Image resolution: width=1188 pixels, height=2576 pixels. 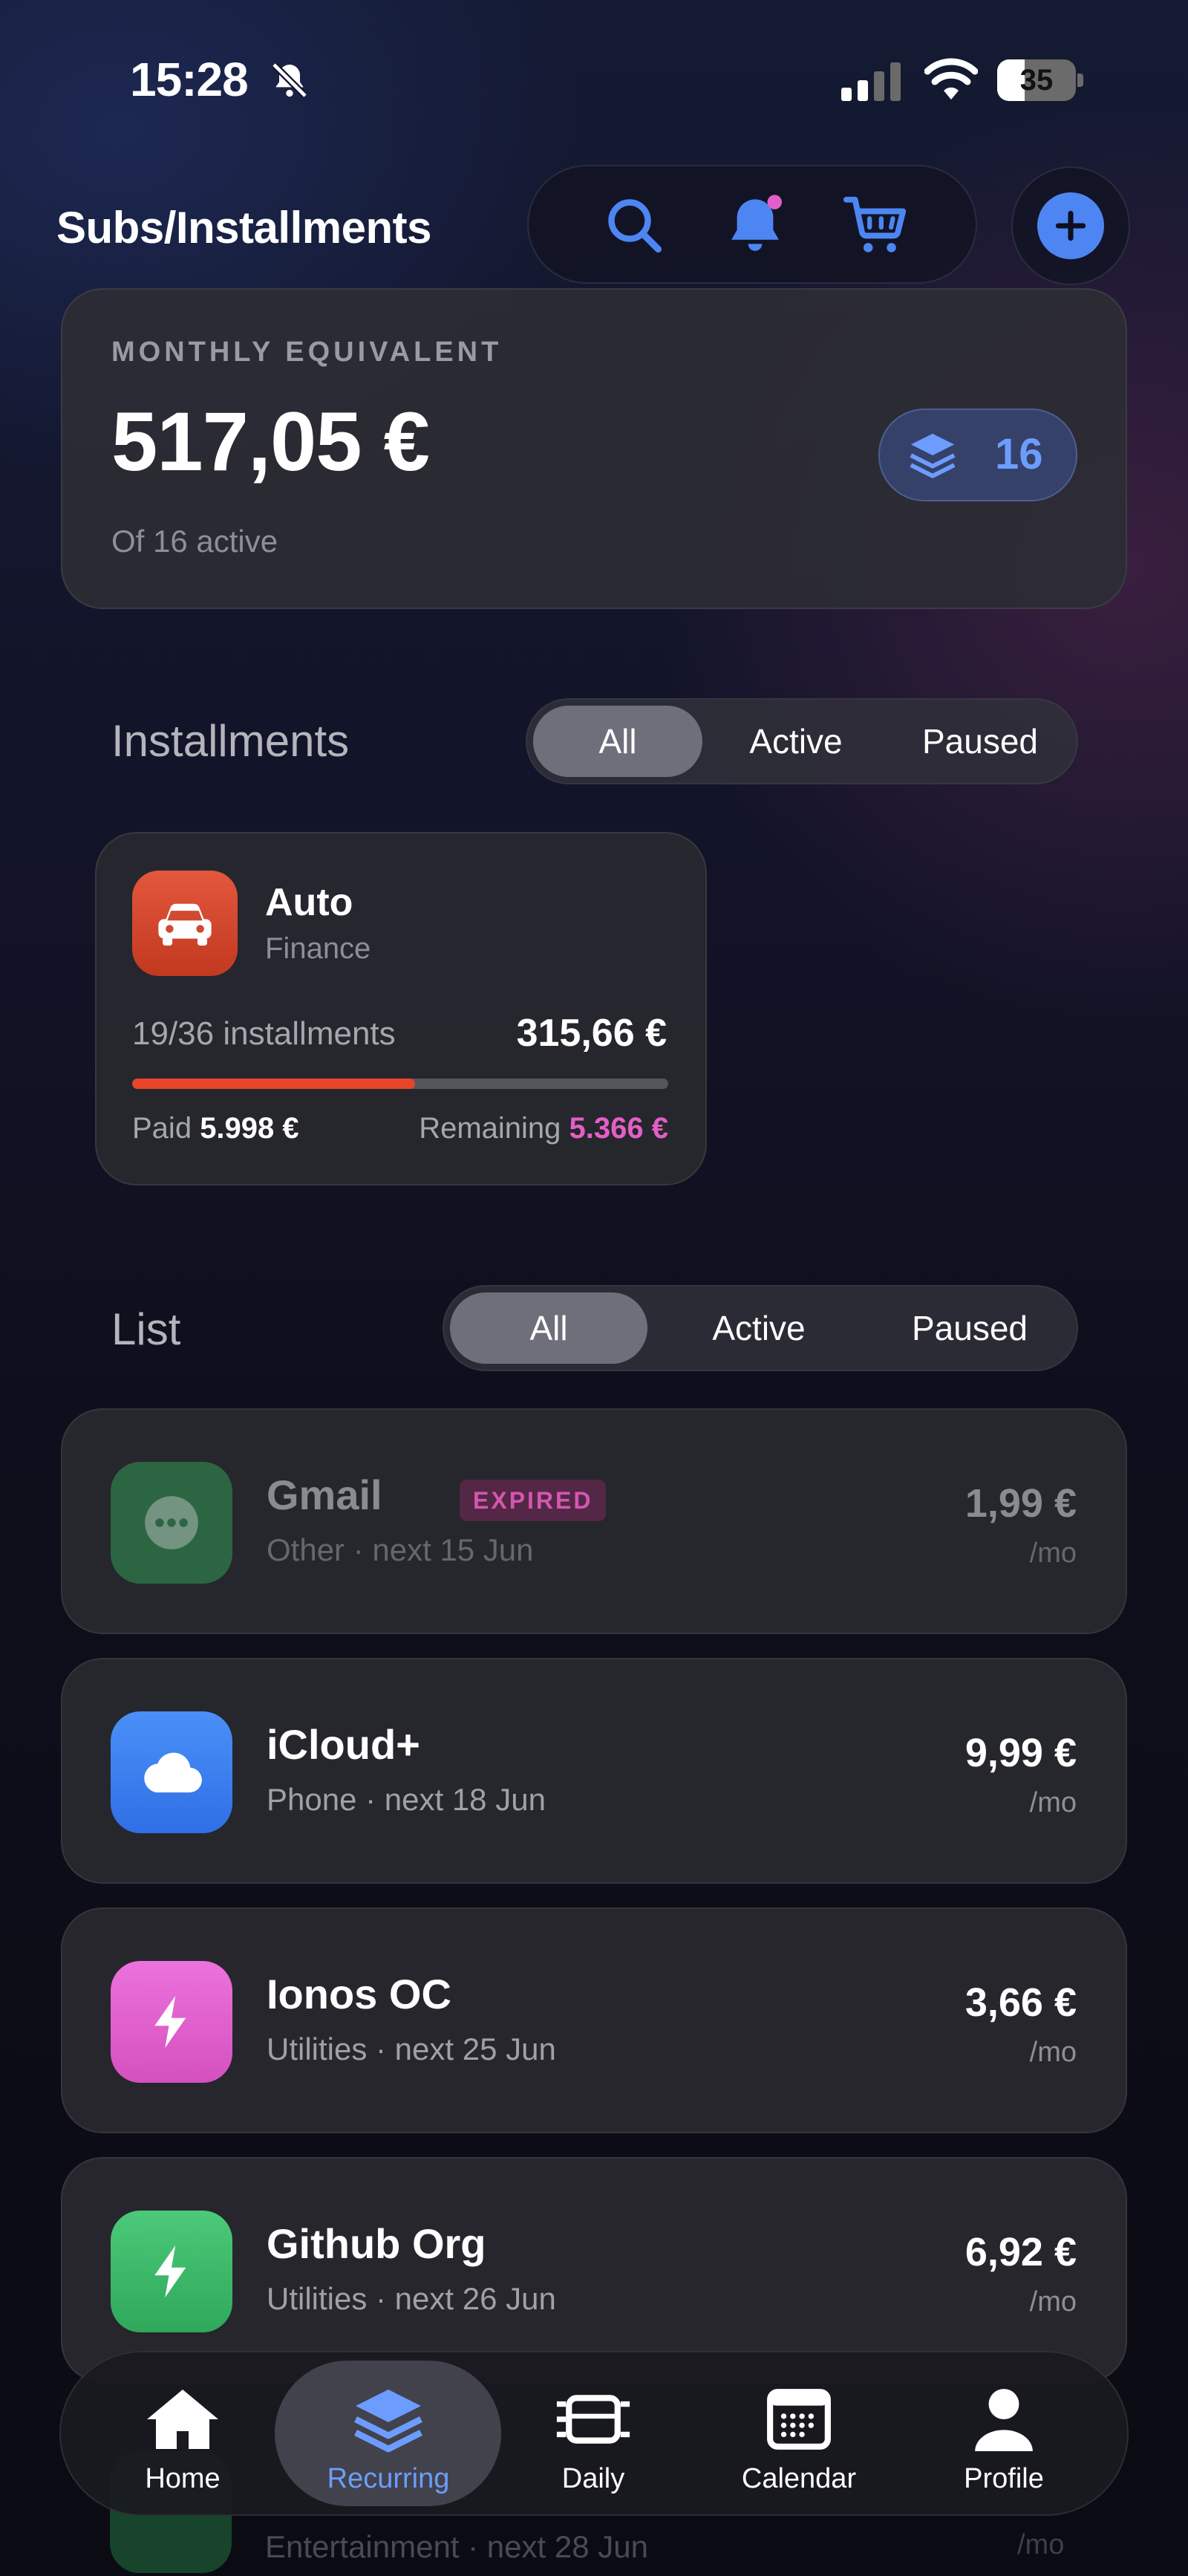 What do you see at coordinates (978, 455) in the screenshot?
I see `active-count-badge` at bounding box center [978, 455].